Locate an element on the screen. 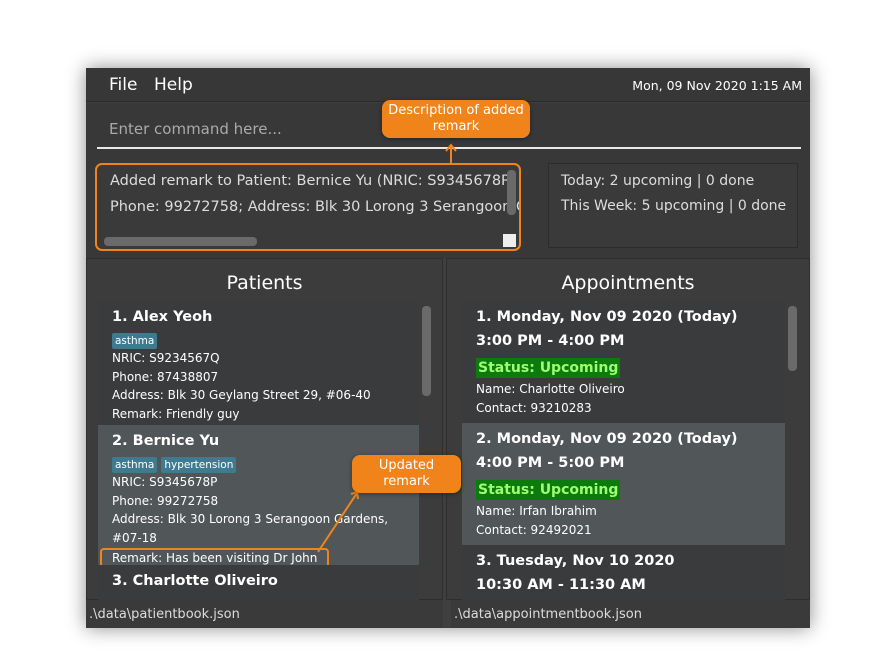 Image resolution: width=896 pixels, height=667 pixels. callout-description: Description of added remark is located at coordinates (456, 119).